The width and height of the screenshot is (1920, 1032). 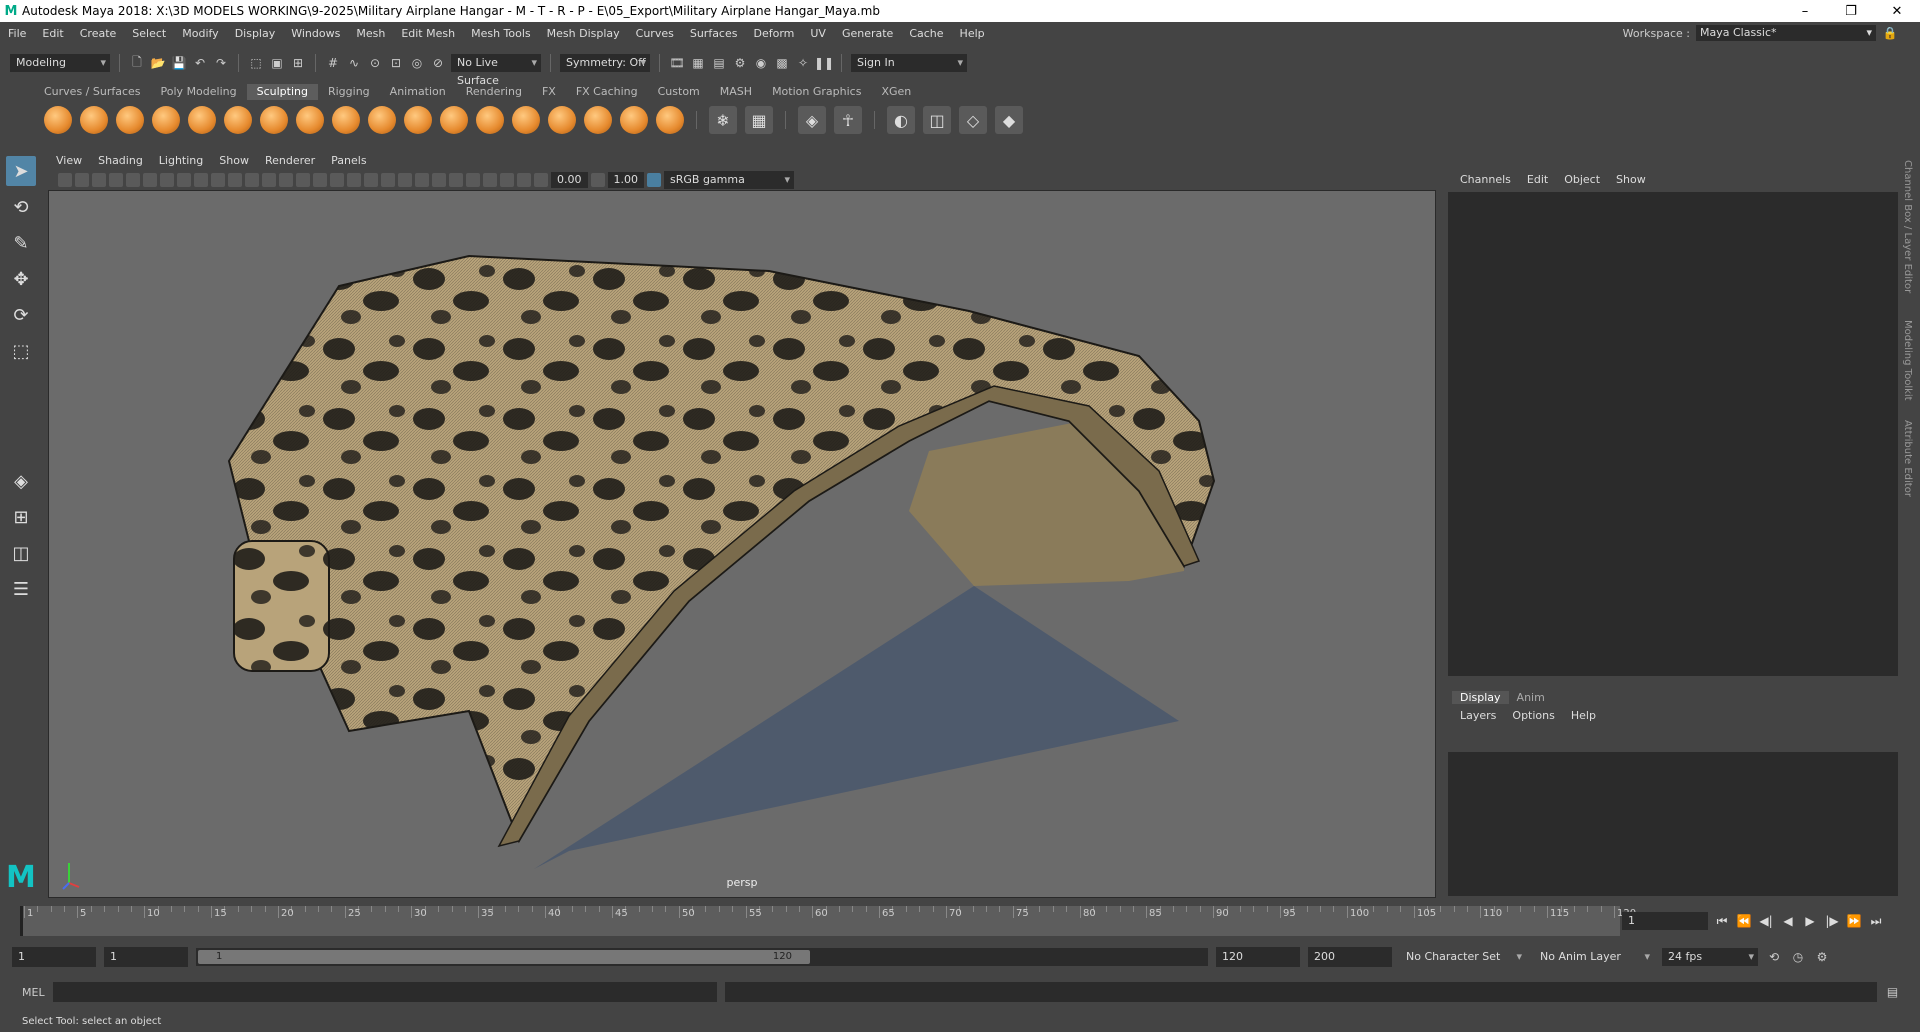 What do you see at coordinates (1722, 921) in the screenshot?
I see `go-to-start-icon: ⏮` at bounding box center [1722, 921].